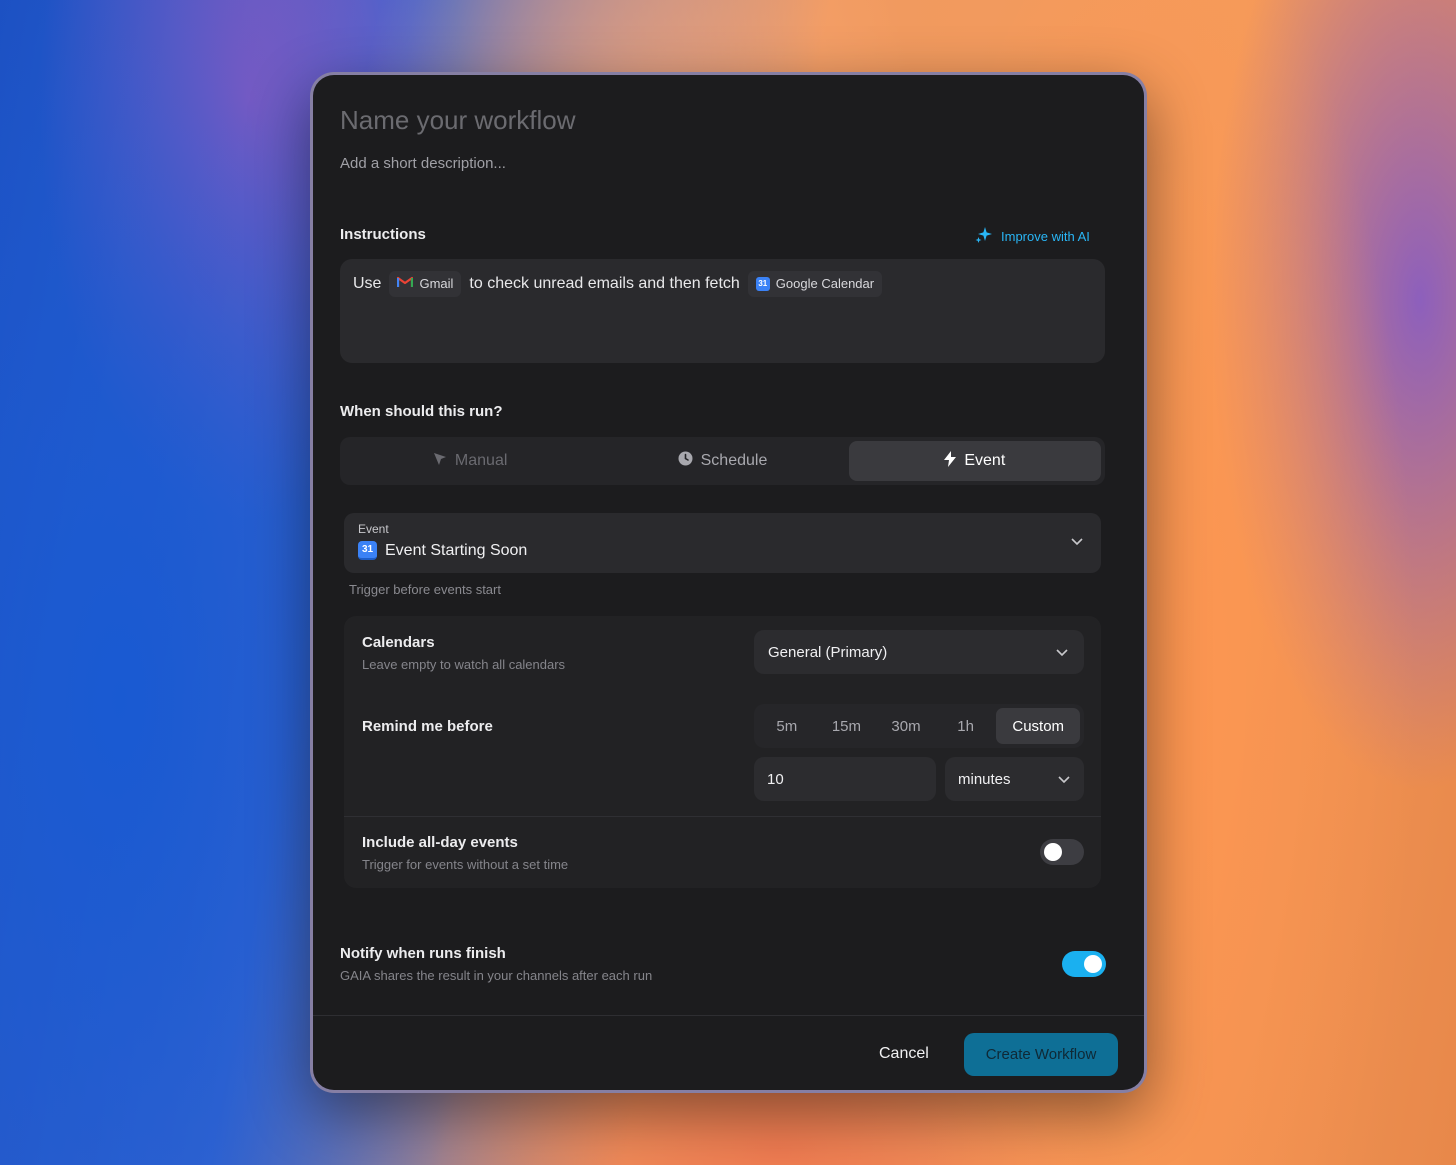 Image resolution: width=1456 pixels, height=1165 pixels. I want to click on notify-title: Notify when runs finish, so click(423, 953).